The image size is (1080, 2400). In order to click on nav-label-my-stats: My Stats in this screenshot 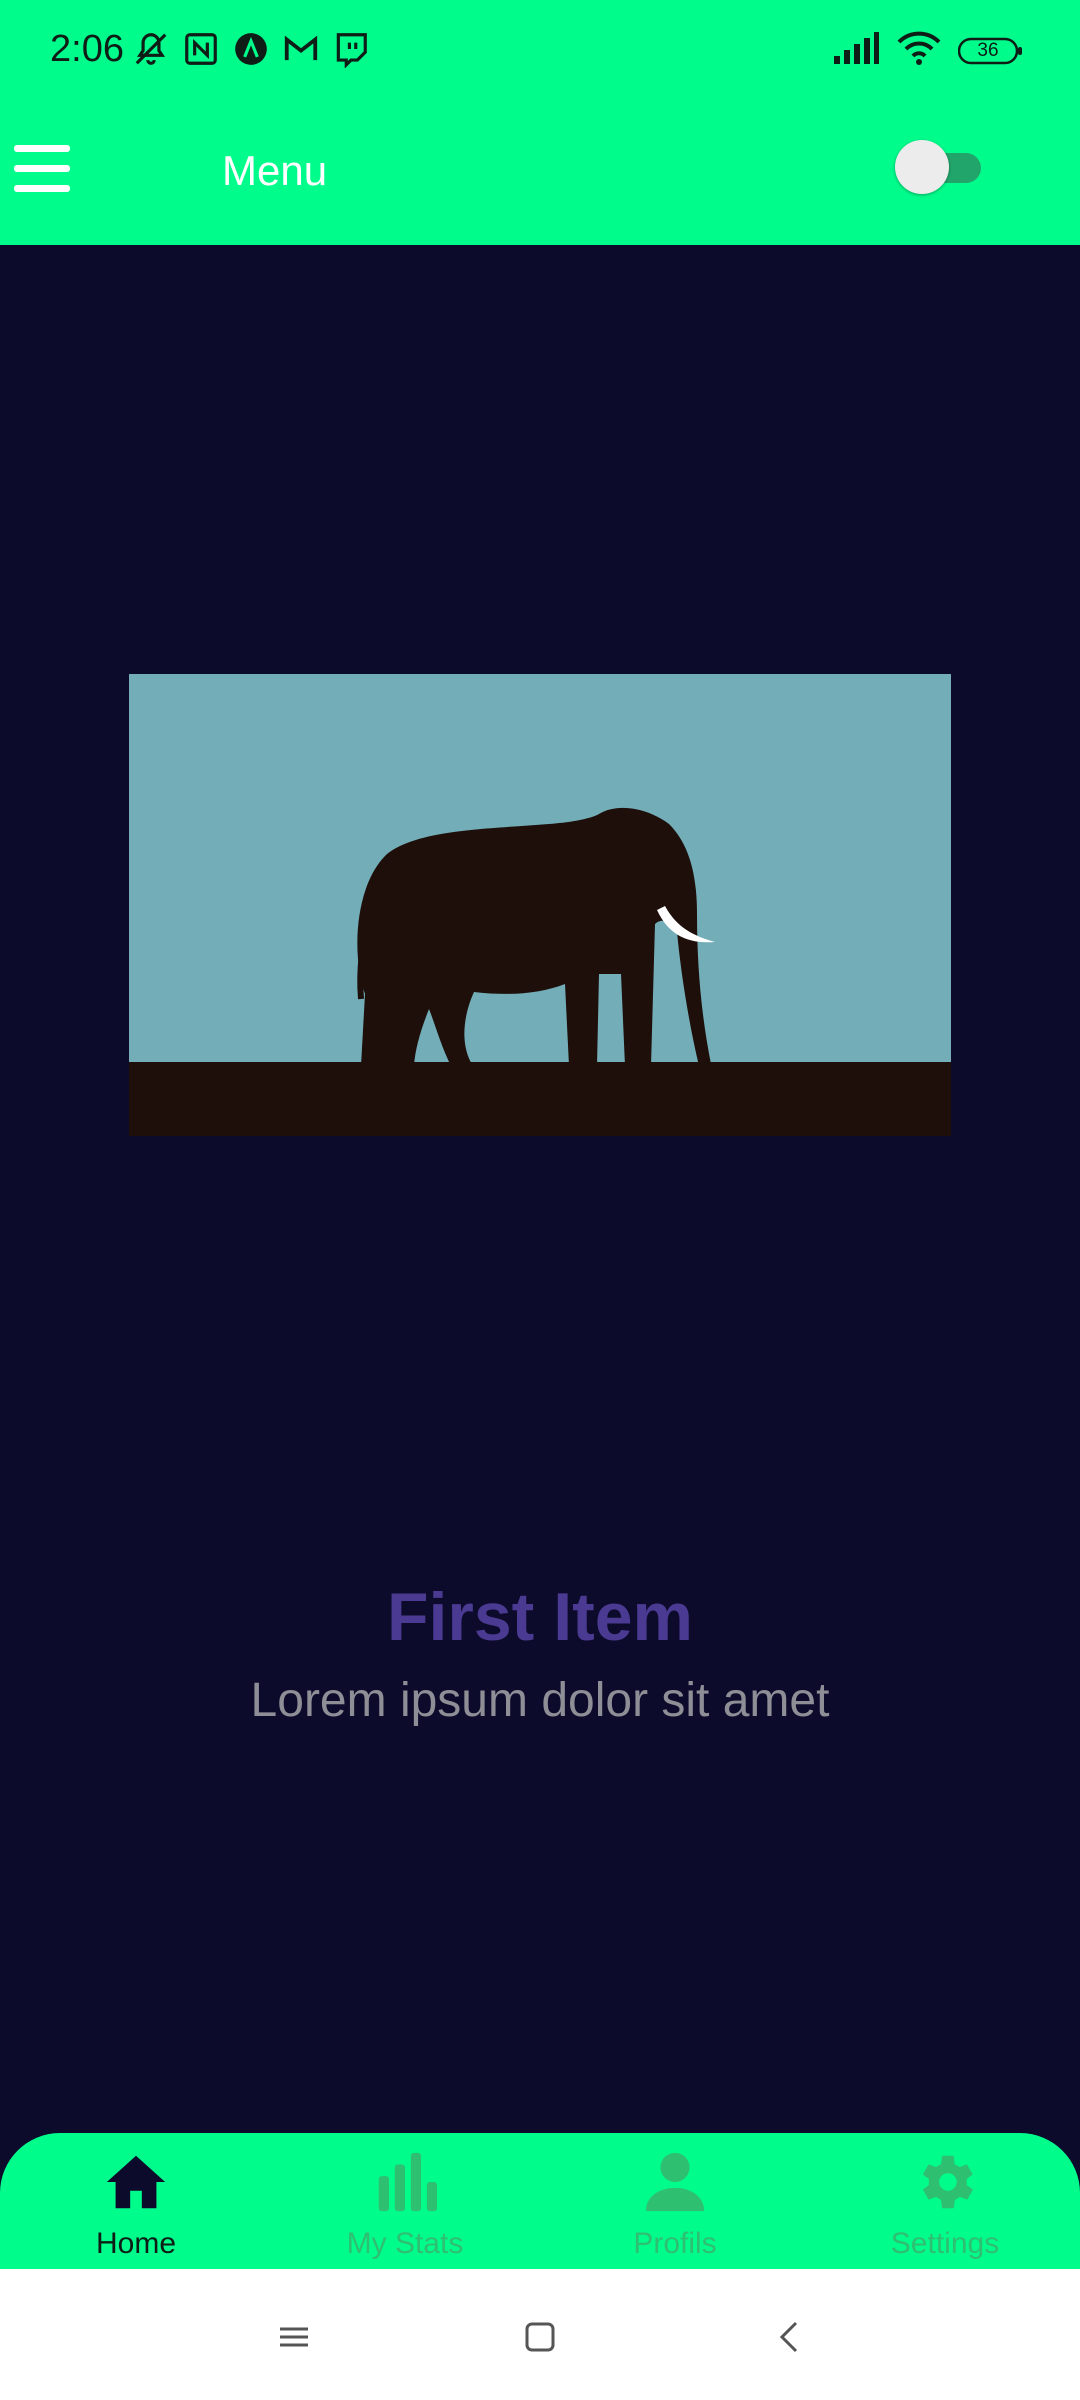, I will do `click(405, 2243)`.